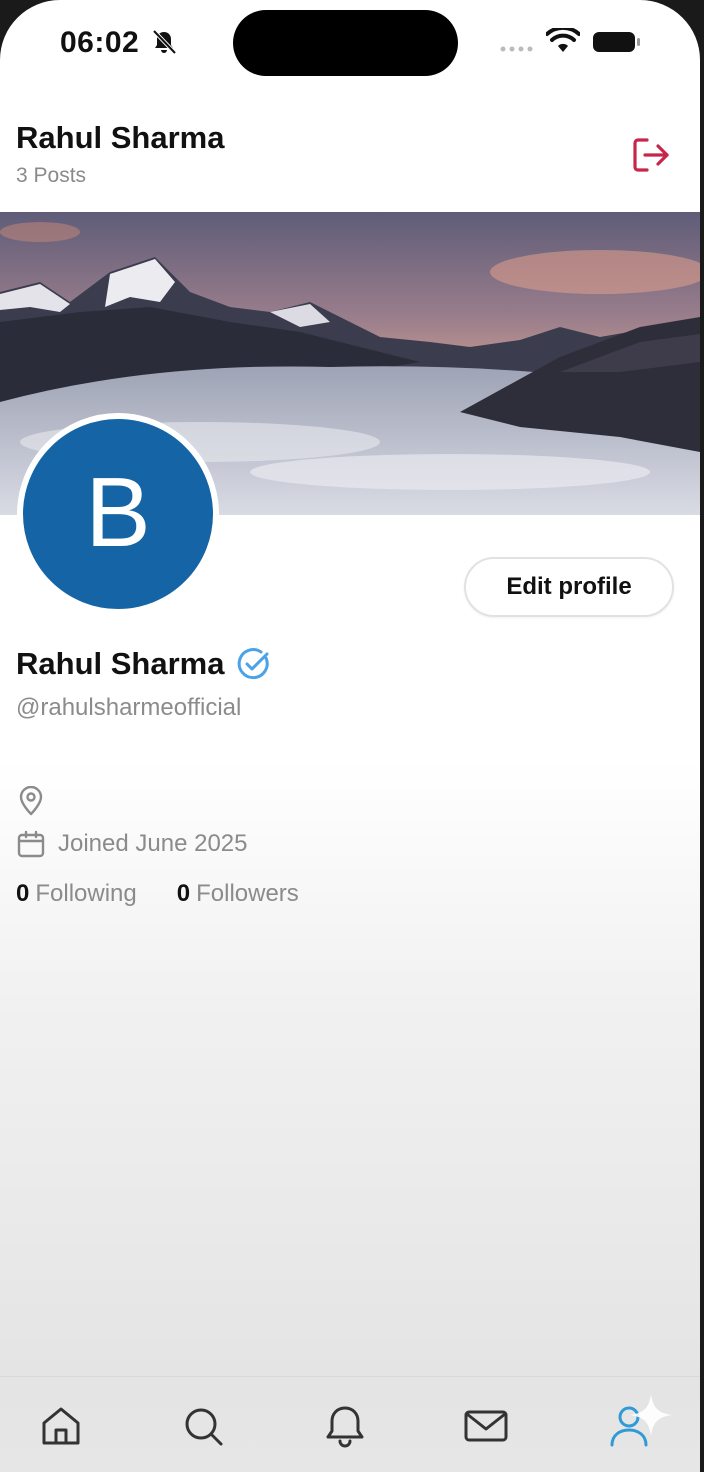 The width and height of the screenshot is (704, 1472). I want to click on home-icon, so click(61, 1426).